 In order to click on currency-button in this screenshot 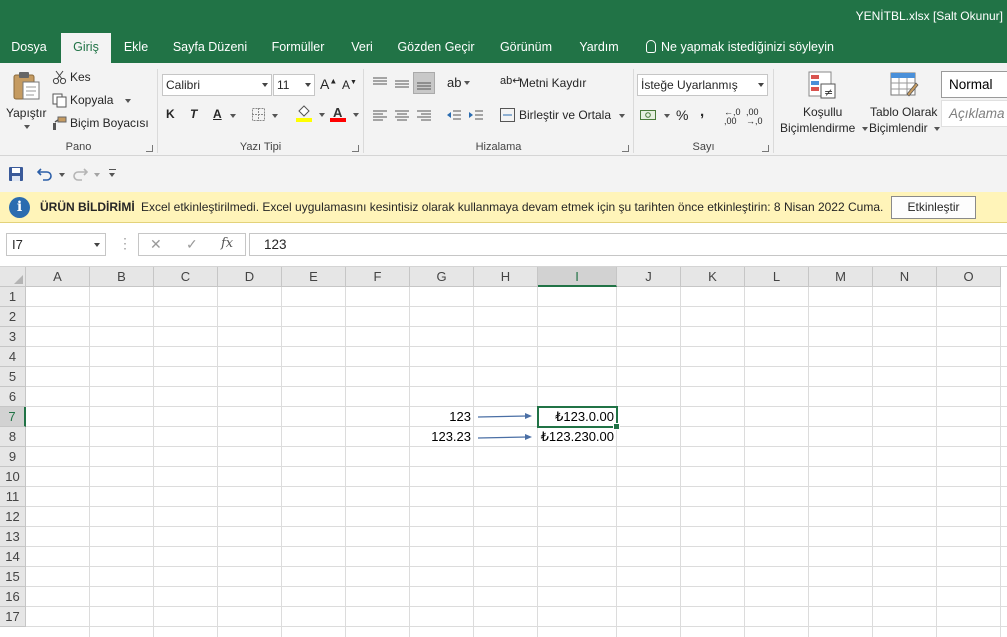, I will do `click(655, 116)`.